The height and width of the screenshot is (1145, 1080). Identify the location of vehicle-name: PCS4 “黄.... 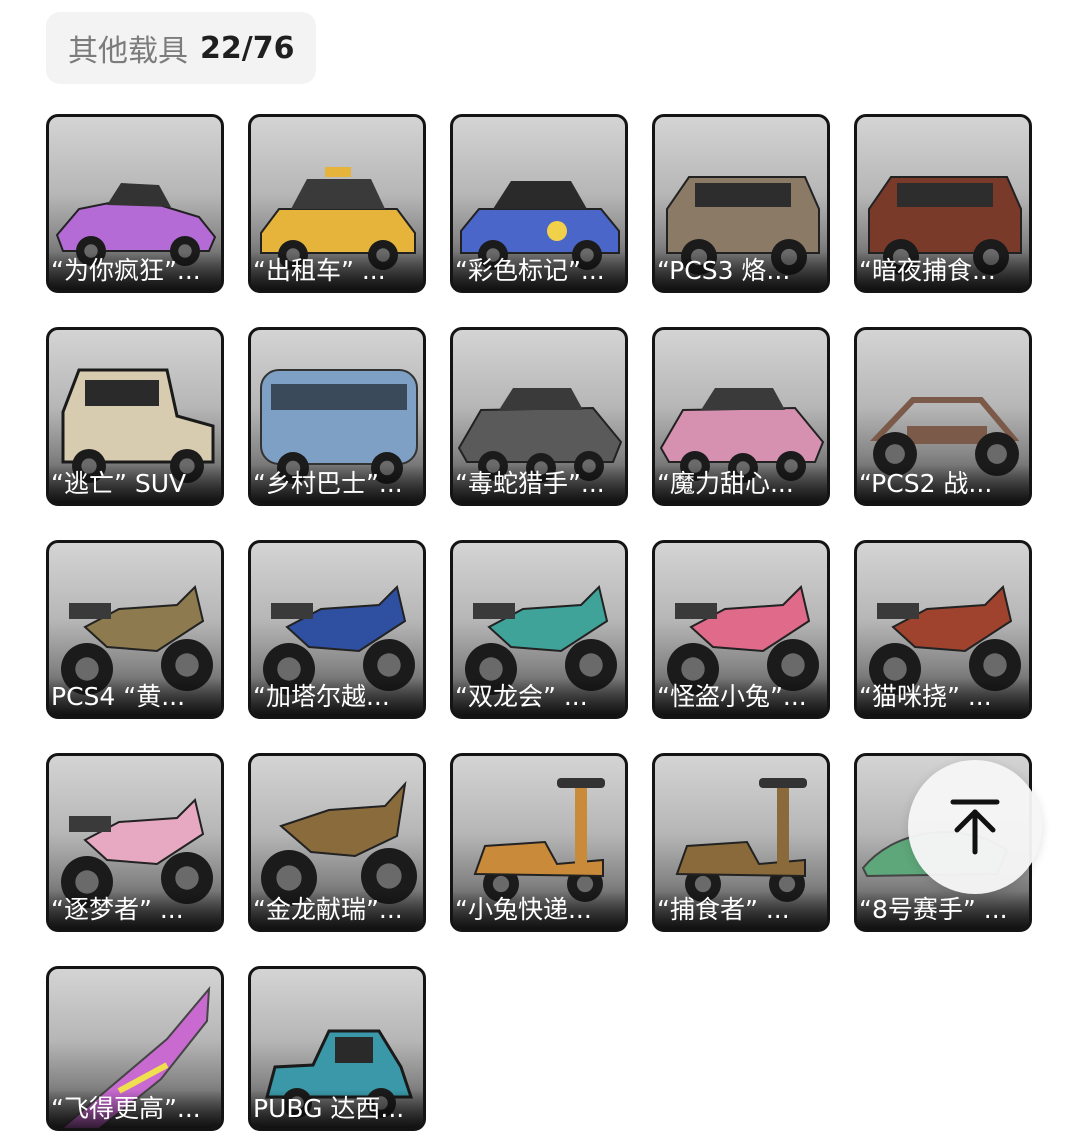
(135, 697).